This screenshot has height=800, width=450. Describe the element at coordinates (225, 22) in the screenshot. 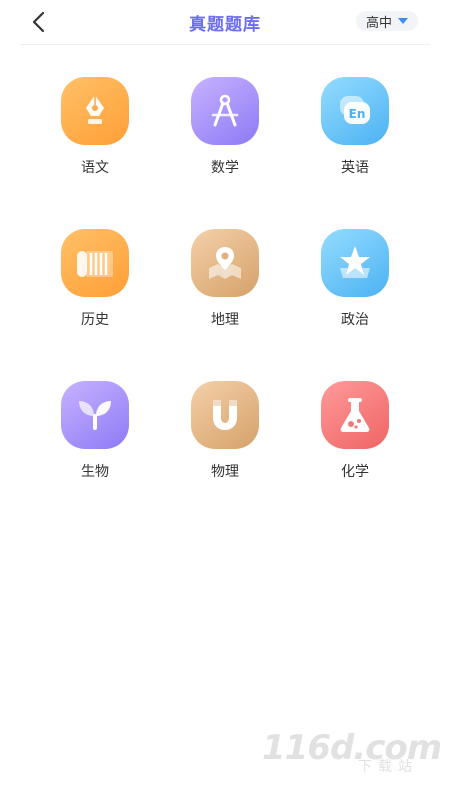

I see `header: 真题题库 高中` at that location.